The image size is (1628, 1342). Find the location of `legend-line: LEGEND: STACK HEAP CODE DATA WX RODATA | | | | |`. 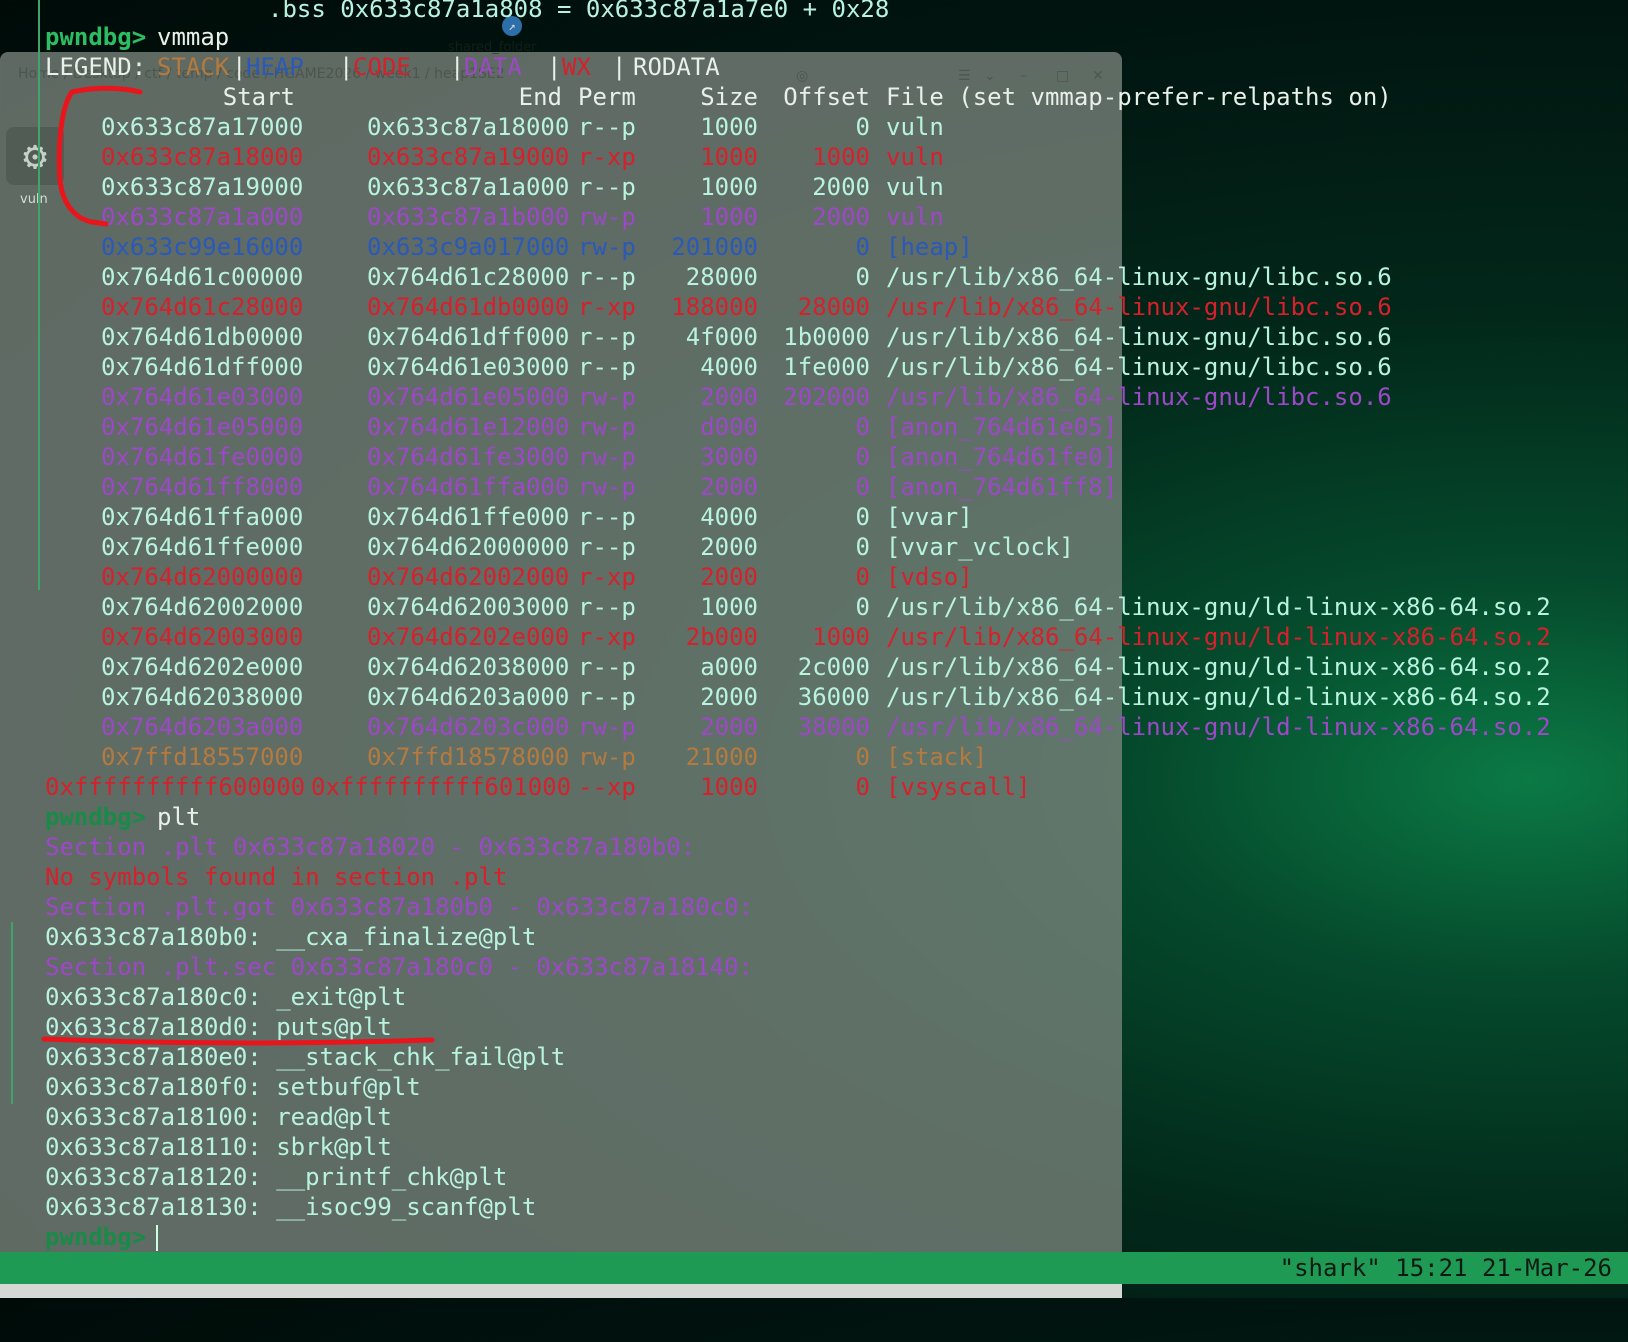

legend-line: LEGEND: STACK HEAP CODE DATA WX RODATA | | | | | is located at coordinates (360, 67).